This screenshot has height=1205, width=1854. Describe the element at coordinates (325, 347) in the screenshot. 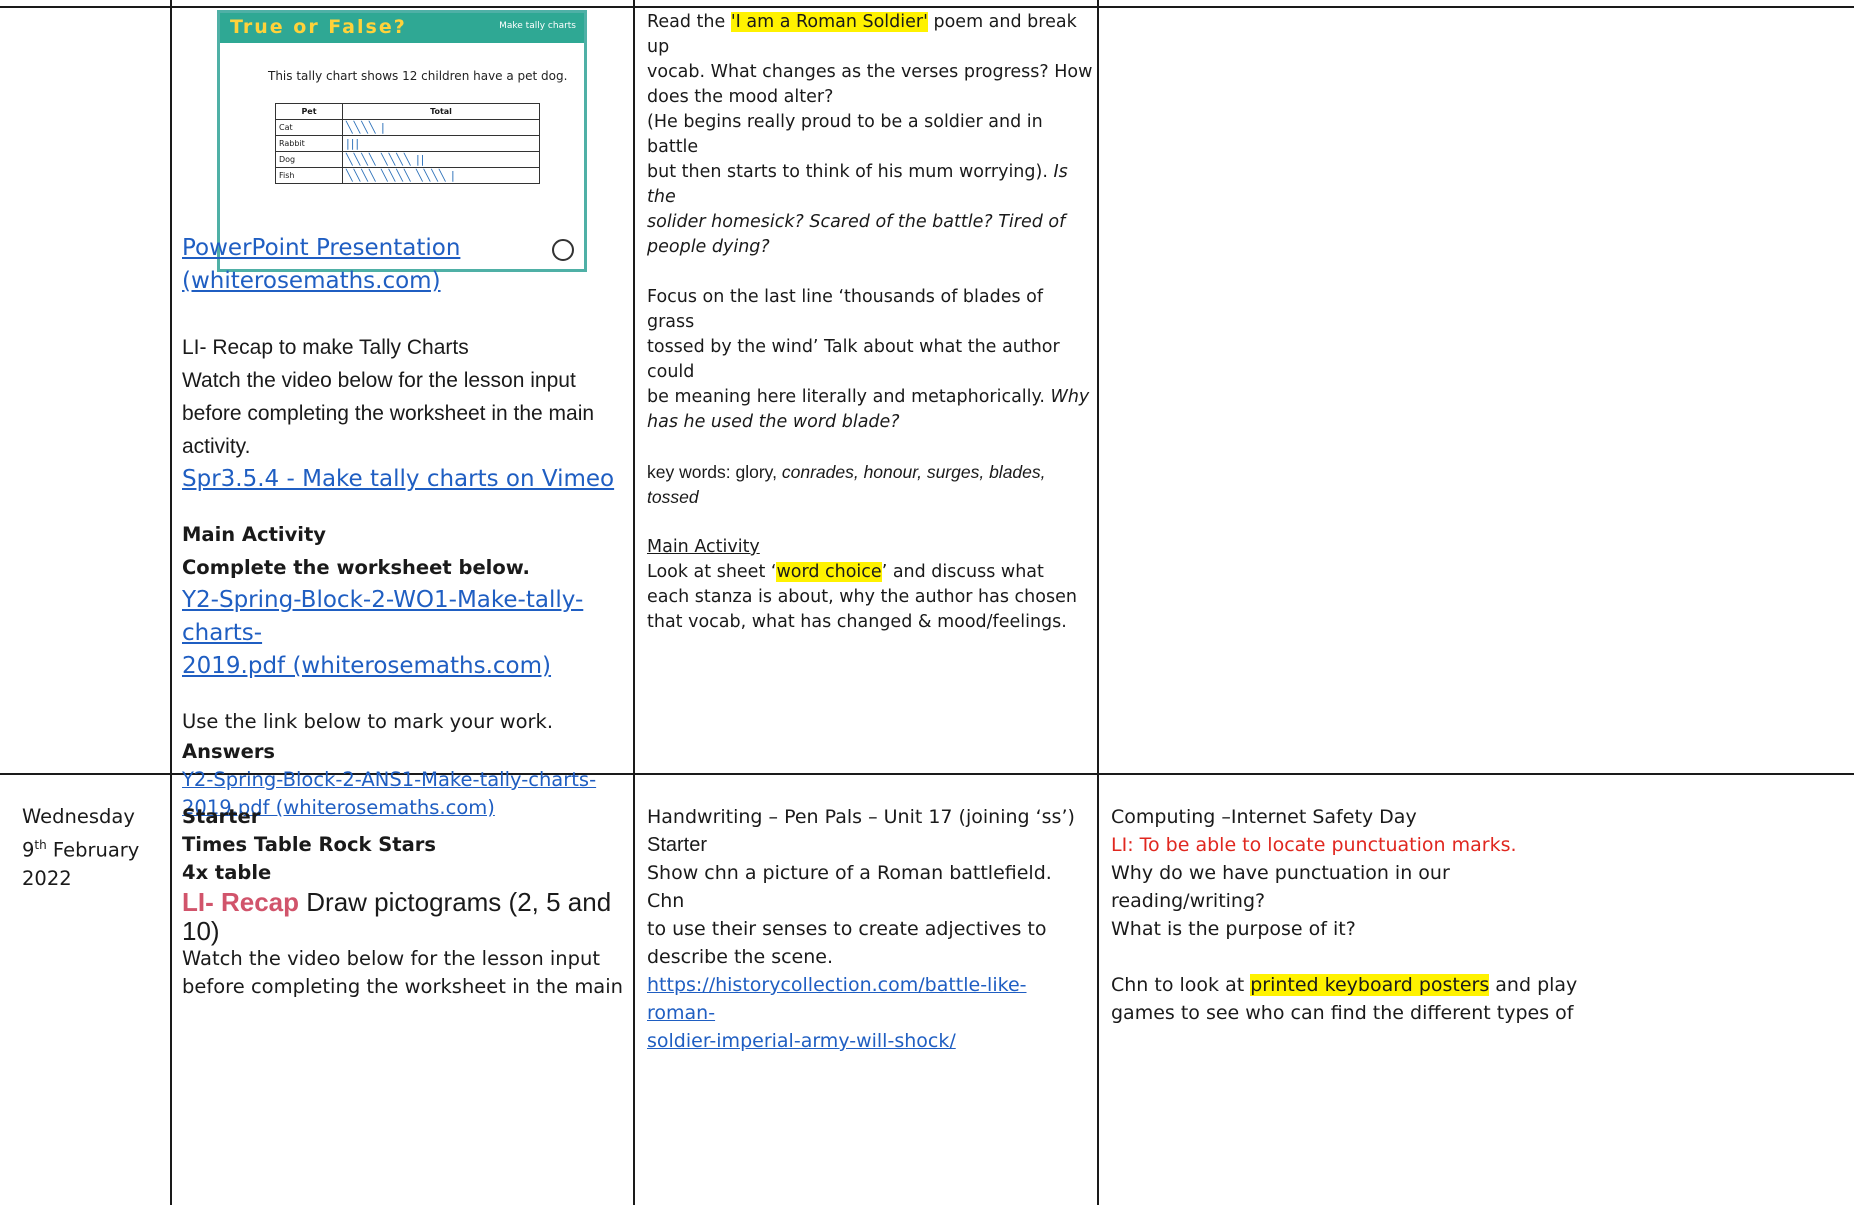

I see `learning-intention: LI- Recap to make Tally Charts` at that location.